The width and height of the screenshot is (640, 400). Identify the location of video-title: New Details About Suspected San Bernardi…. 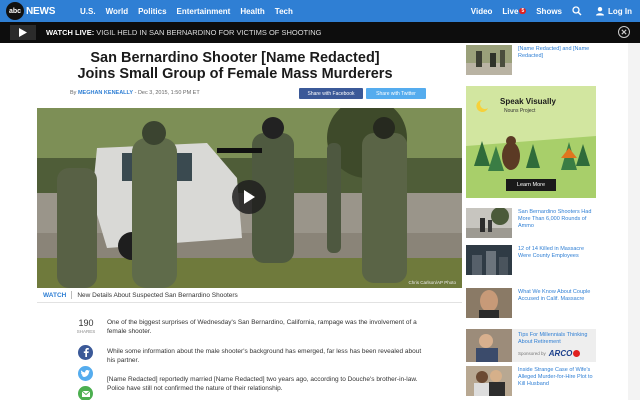
(157, 295).